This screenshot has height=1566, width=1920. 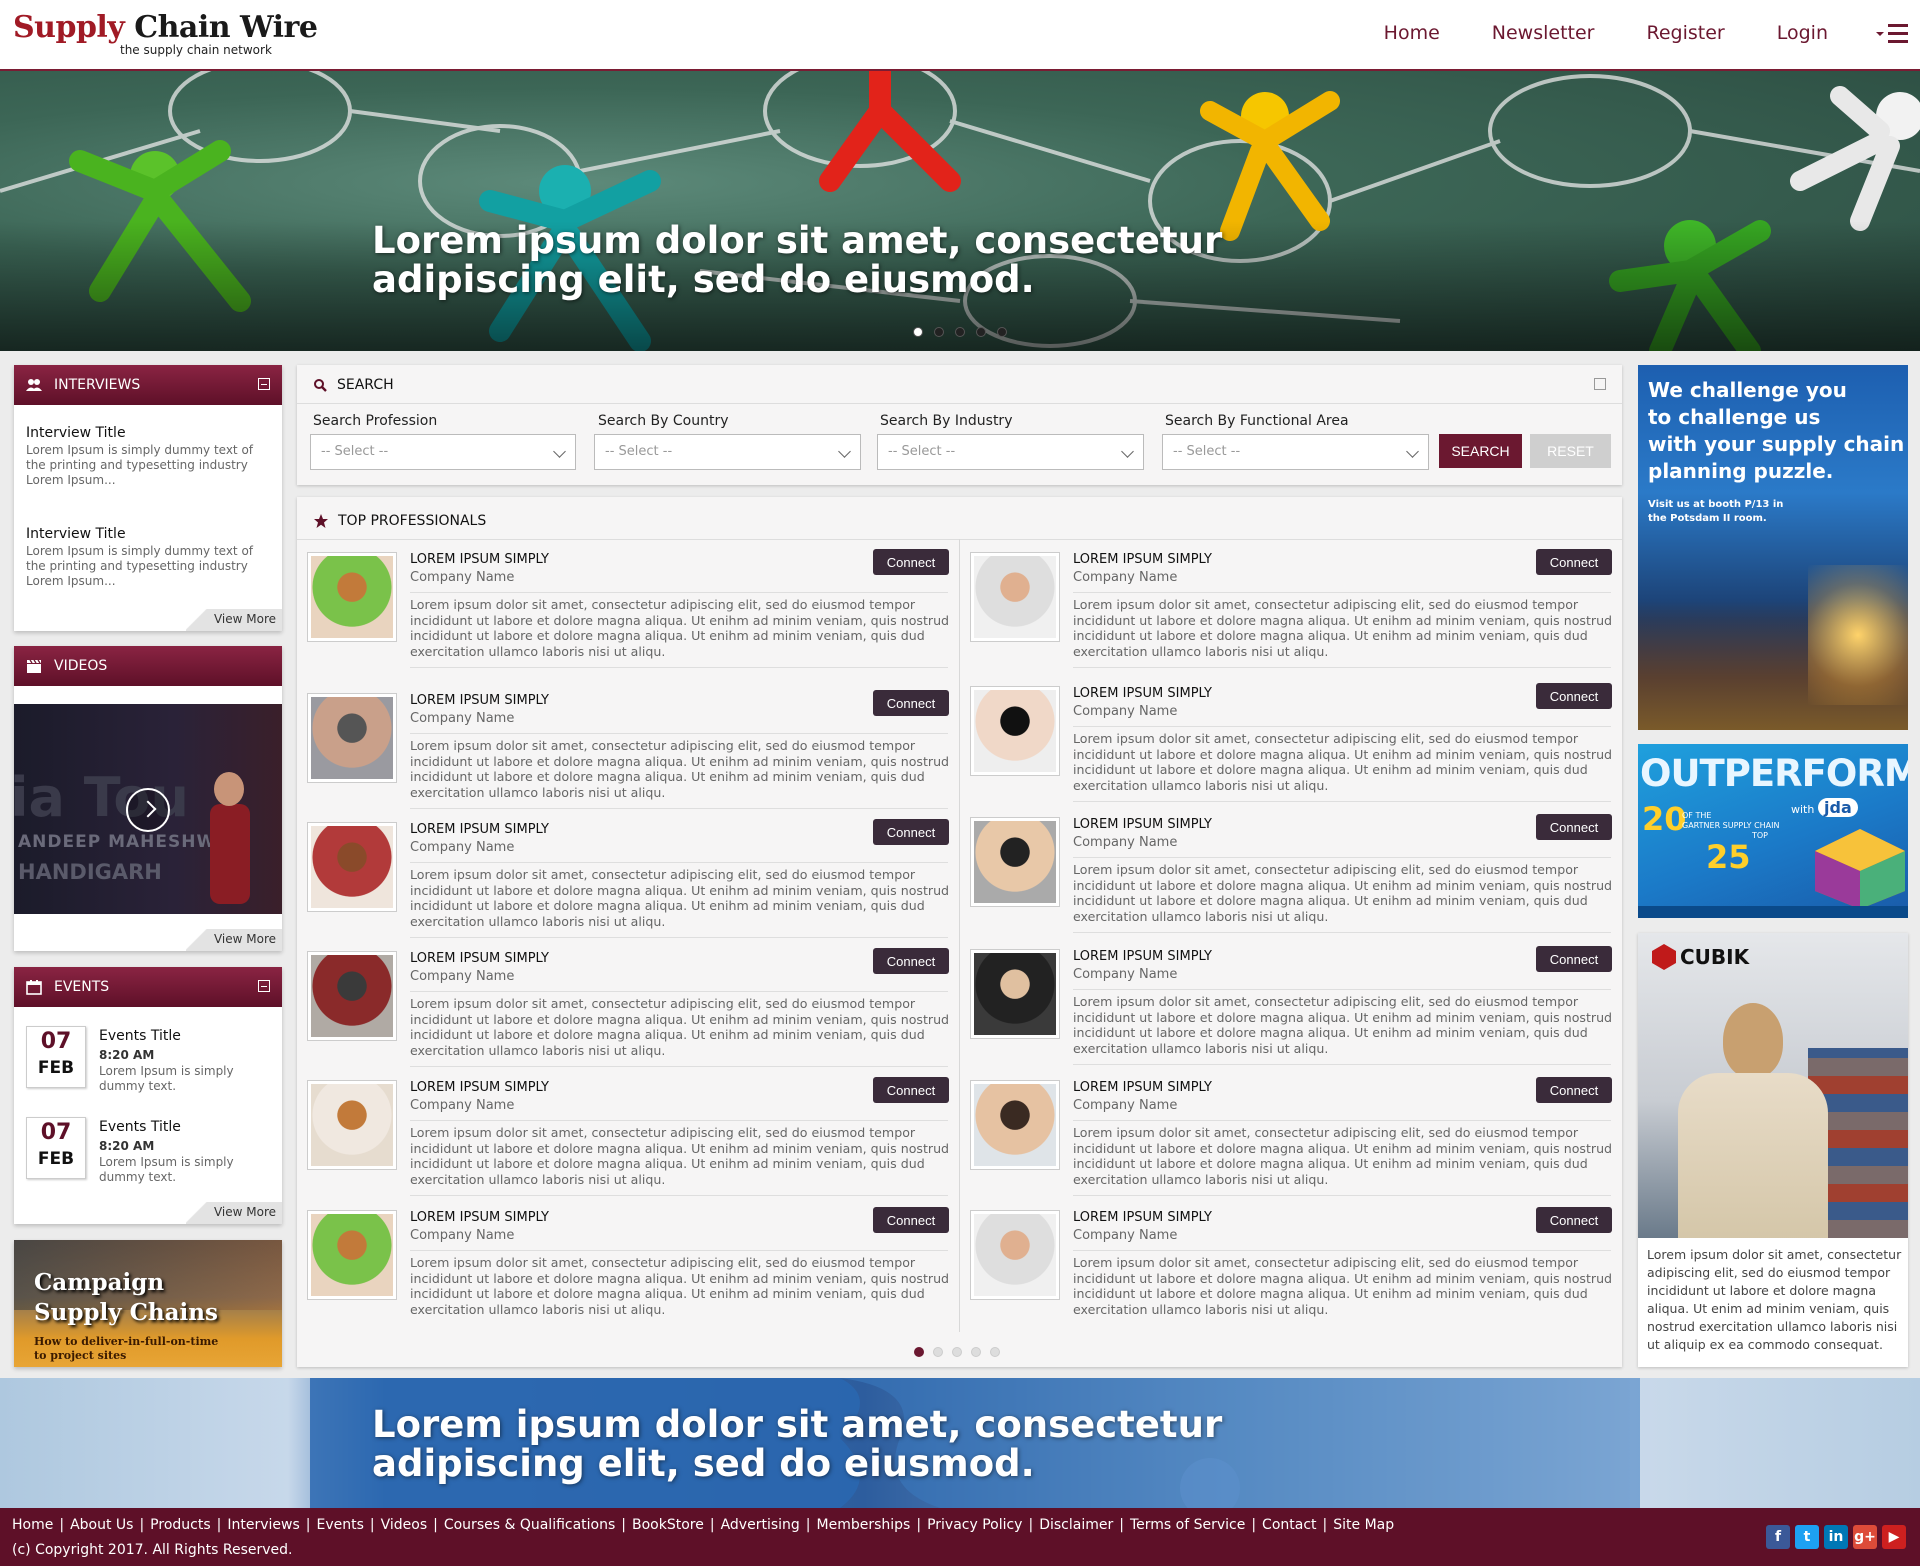 I want to click on footer-link-disclaimer: Disclaimer, so click(x=1076, y=1525).